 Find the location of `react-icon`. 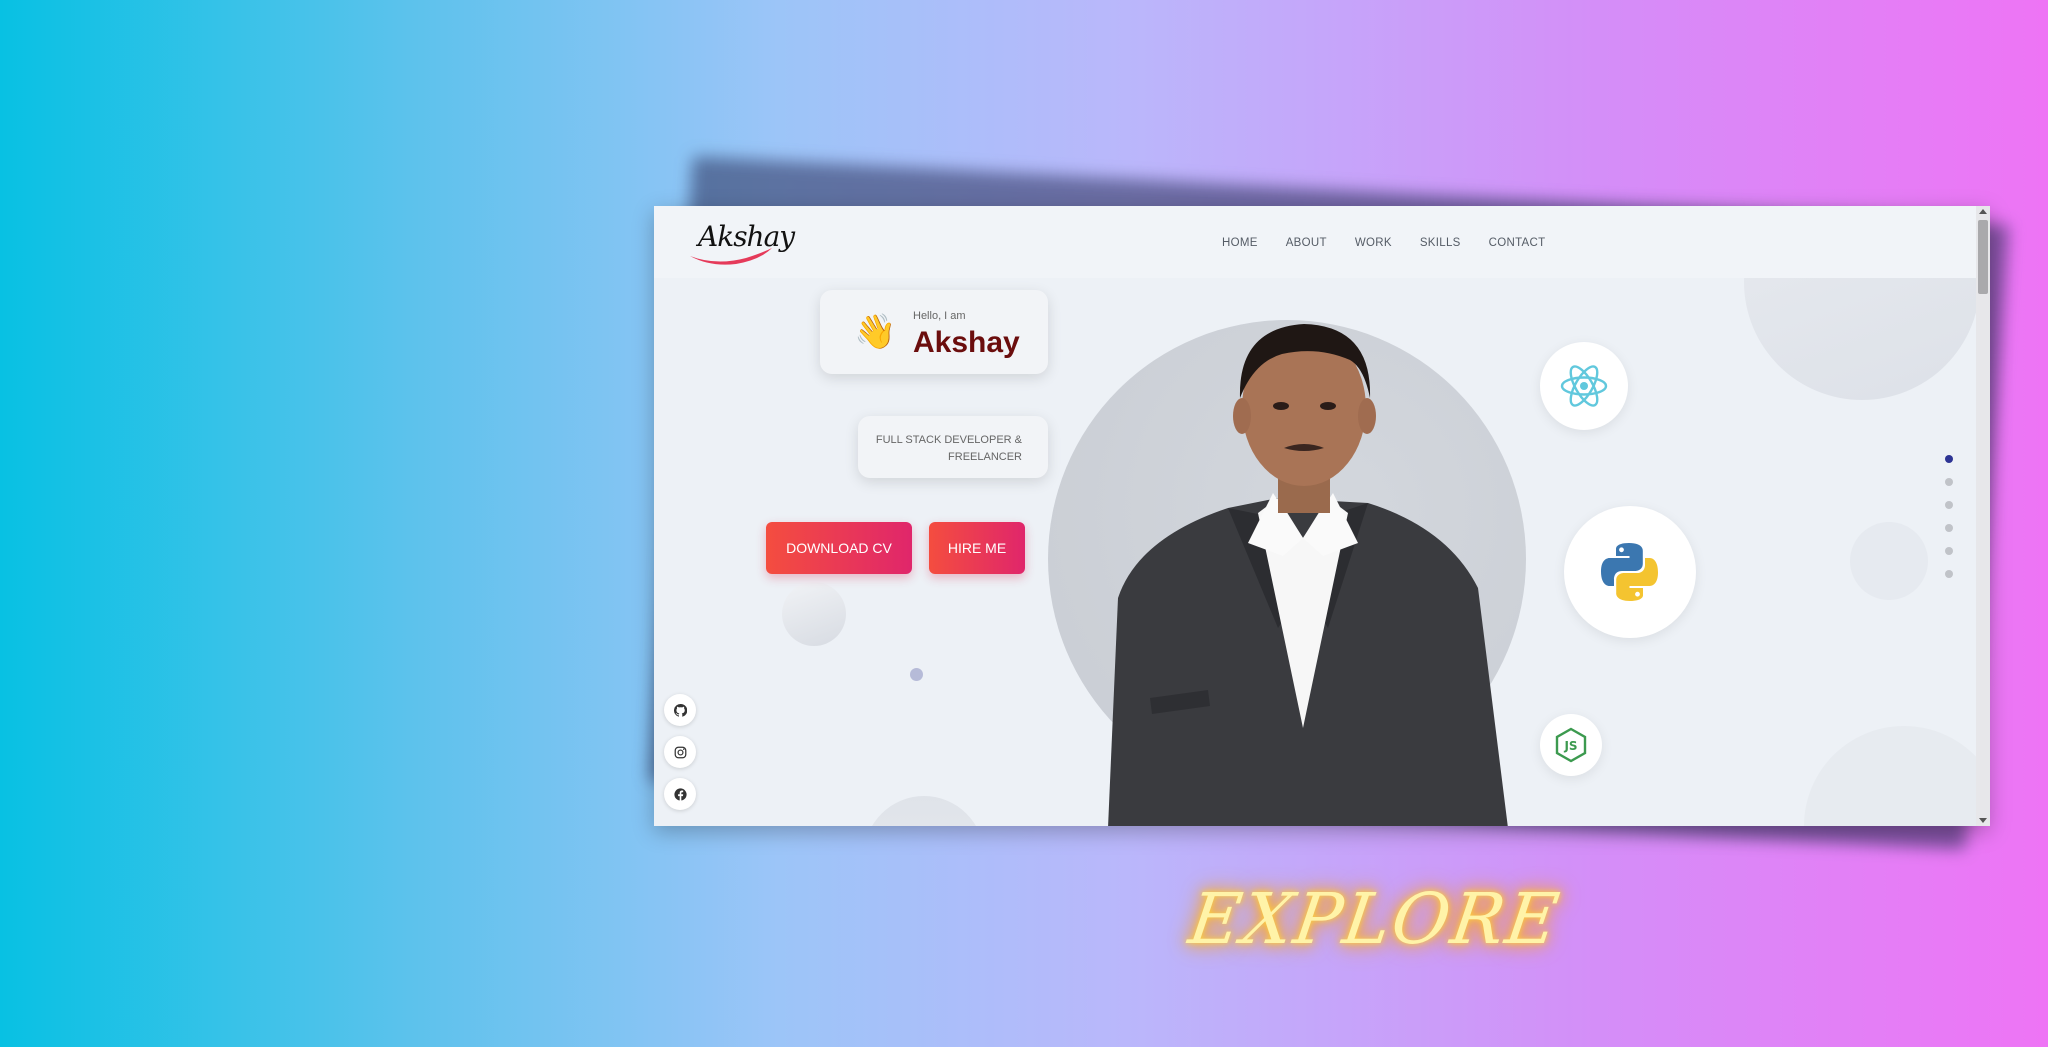

react-icon is located at coordinates (1584, 386).